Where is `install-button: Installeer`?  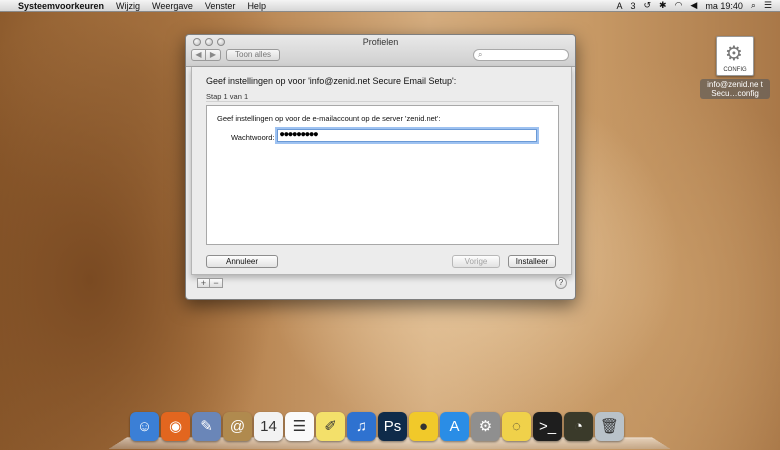 install-button: Installeer is located at coordinates (532, 261).